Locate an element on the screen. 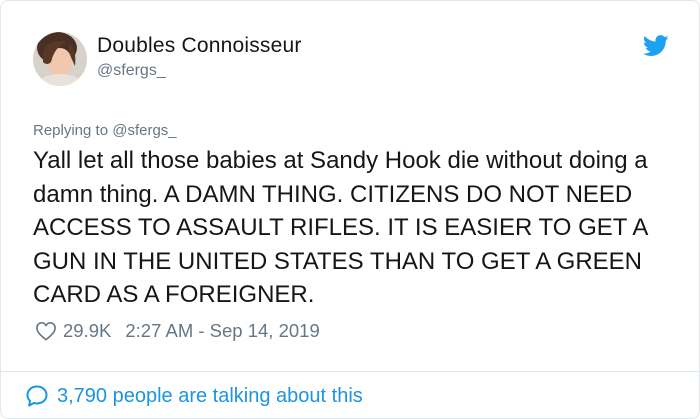  timestamp: 2:27 AM - Sep 14, 2019 is located at coordinates (222, 331).